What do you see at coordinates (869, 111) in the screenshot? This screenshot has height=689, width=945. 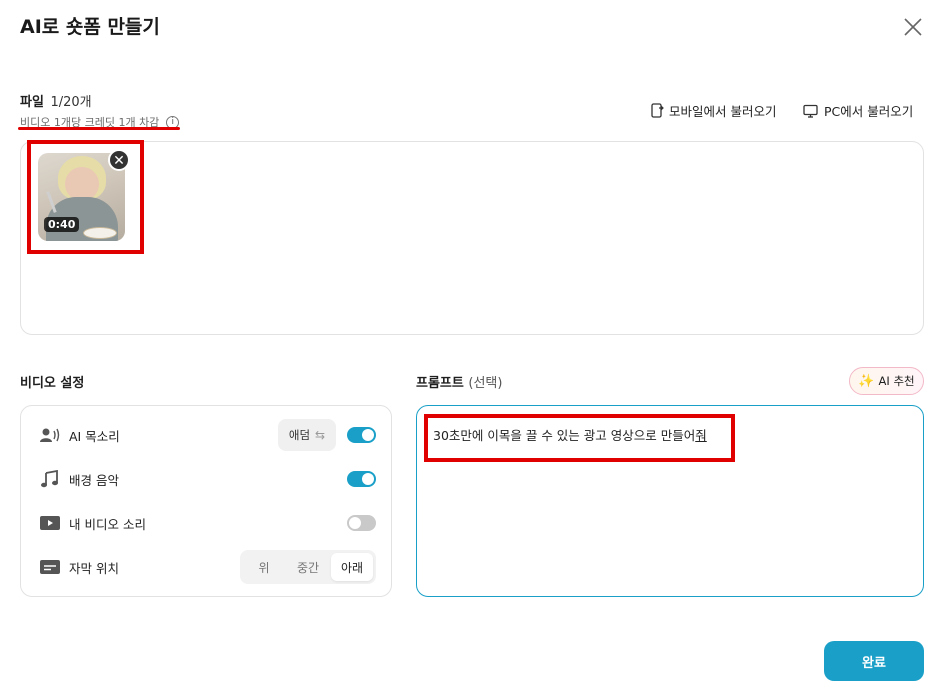 I see `import-pc-label: PC에서 불러오기` at bounding box center [869, 111].